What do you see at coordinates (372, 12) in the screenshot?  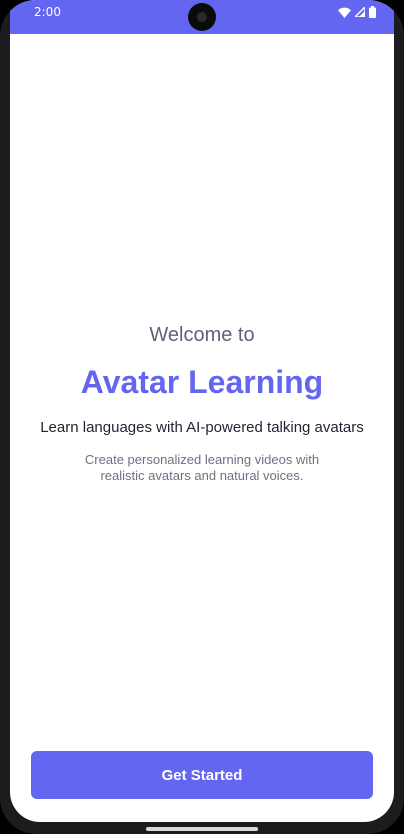 I see `battery-icon` at bounding box center [372, 12].